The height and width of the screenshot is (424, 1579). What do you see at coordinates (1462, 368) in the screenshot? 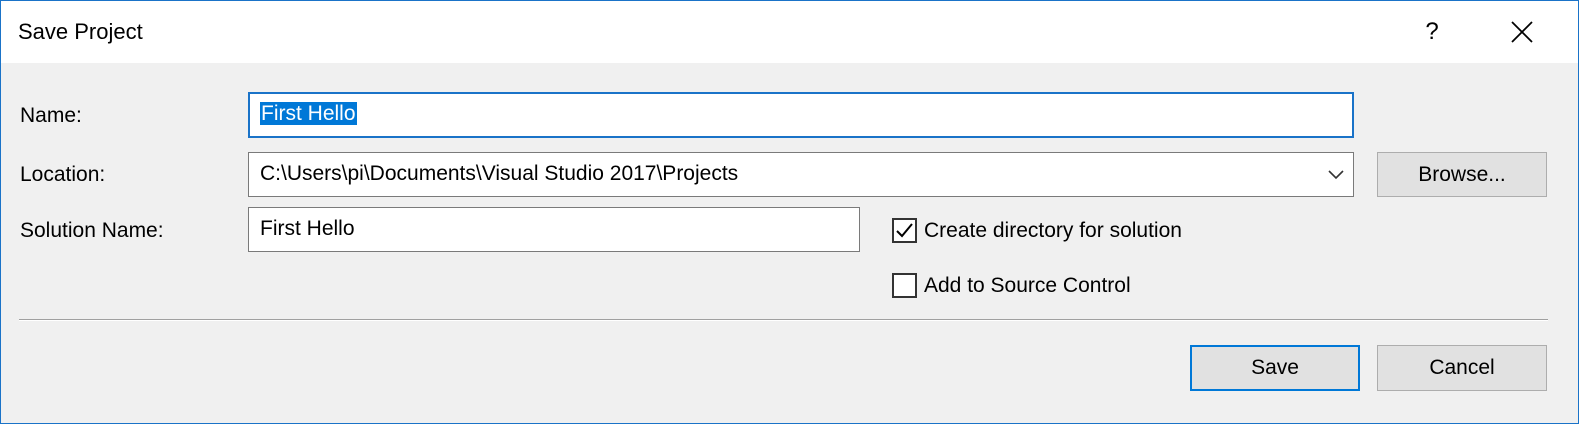
I see `cancel-button: Cancel` at bounding box center [1462, 368].